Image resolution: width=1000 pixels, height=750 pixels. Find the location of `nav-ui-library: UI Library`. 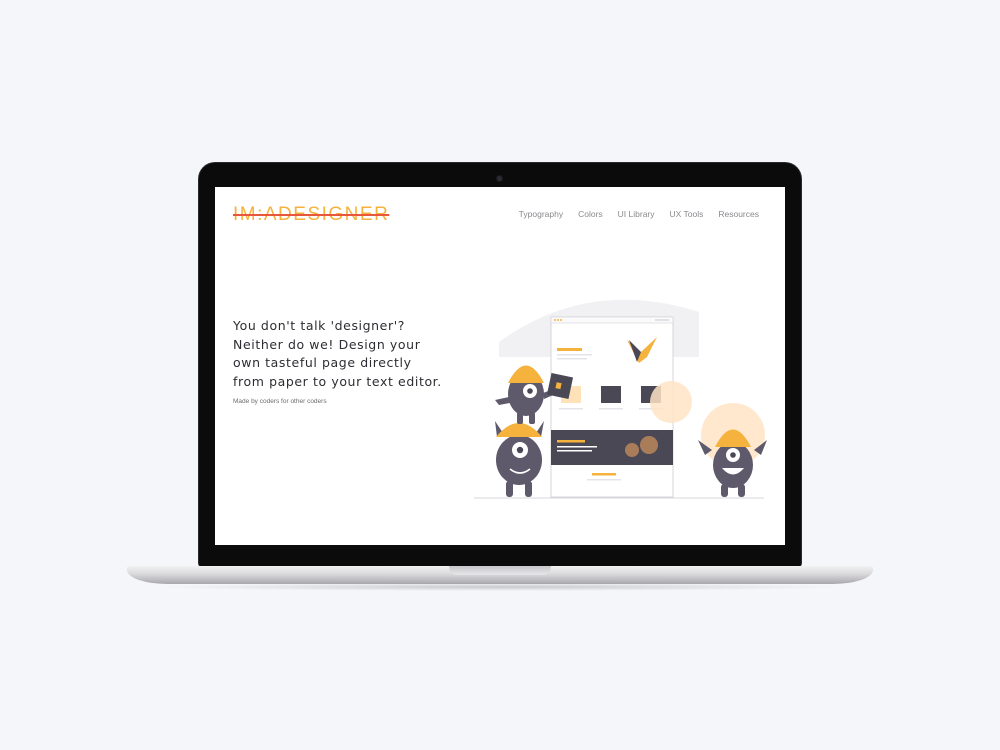

nav-ui-library: UI Library is located at coordinates (636, 214).